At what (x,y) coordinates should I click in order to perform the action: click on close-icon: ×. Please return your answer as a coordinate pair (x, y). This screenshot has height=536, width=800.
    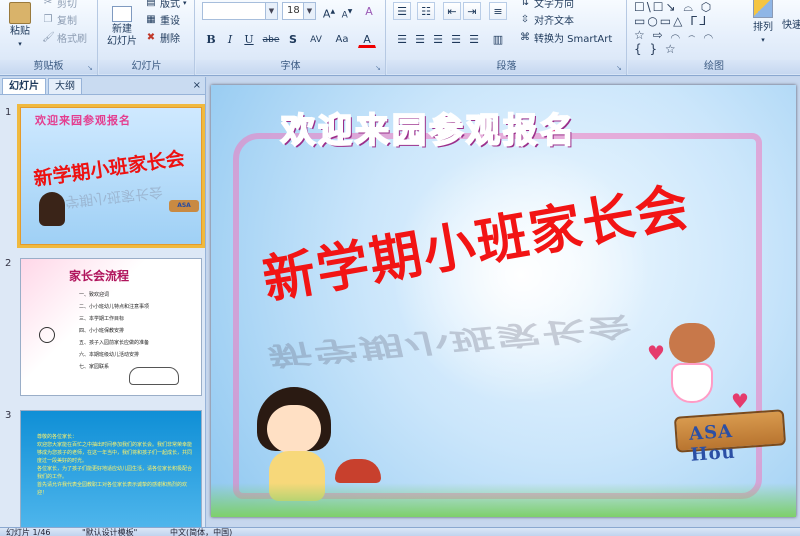
    Looking at the image, I should click on (197, 86).